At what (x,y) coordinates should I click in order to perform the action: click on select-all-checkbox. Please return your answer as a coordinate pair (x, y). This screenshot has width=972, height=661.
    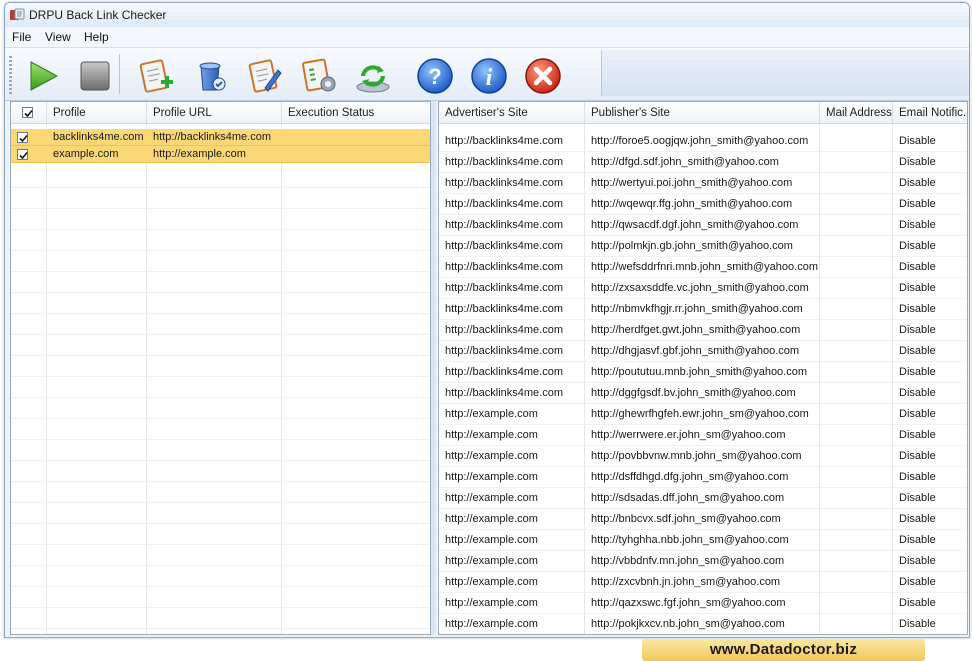
    Looking at the image, I should click on (27, 112).